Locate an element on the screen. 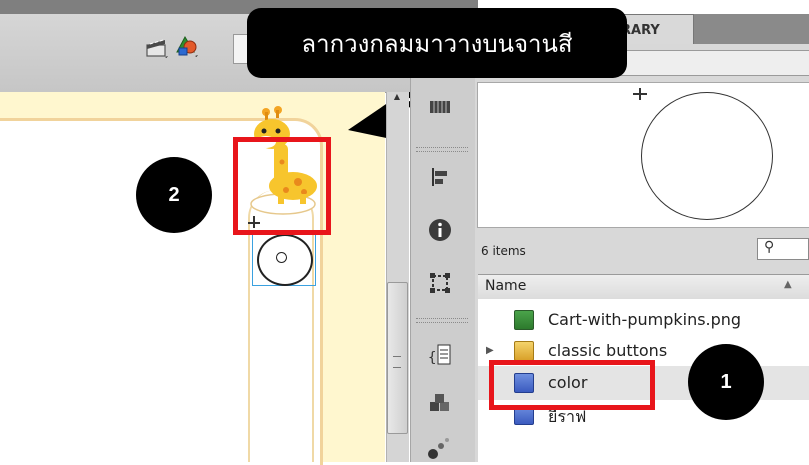  code-snippets-icon: { is located at coordinates (440, 355).